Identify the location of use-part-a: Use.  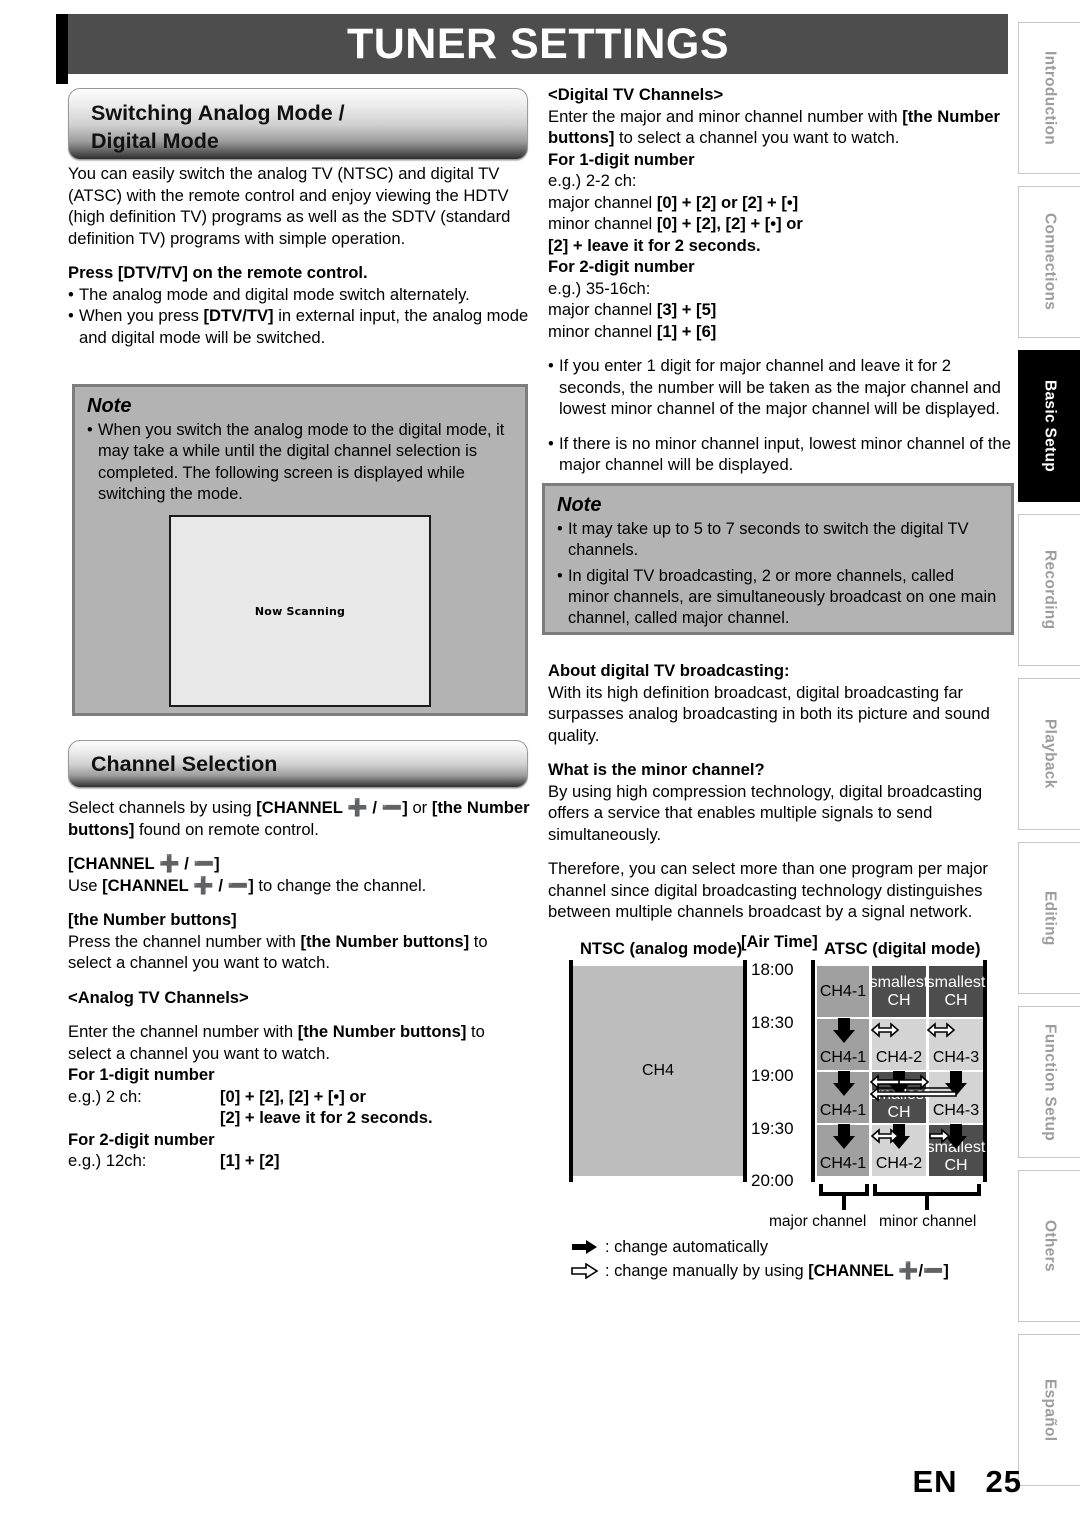
(85, 885).